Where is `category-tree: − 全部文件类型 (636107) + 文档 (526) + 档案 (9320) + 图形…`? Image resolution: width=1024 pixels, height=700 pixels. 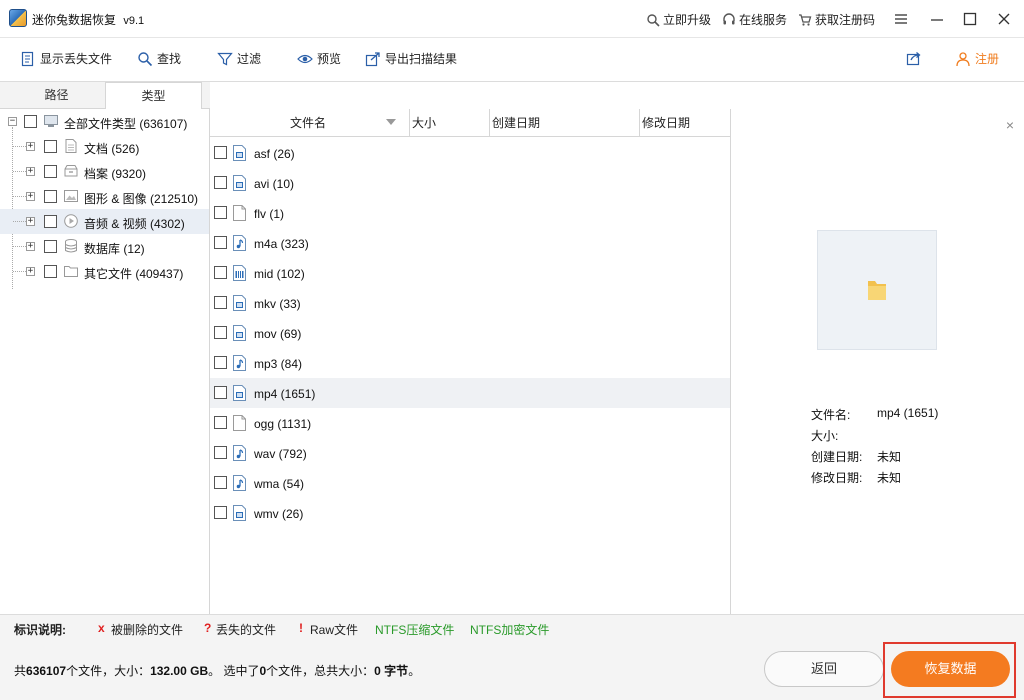
category-tree: − 全部文件类型 (636107) + 文档 (526) + 档案 (9320) + 图形… is located at coordinates (105, 361).